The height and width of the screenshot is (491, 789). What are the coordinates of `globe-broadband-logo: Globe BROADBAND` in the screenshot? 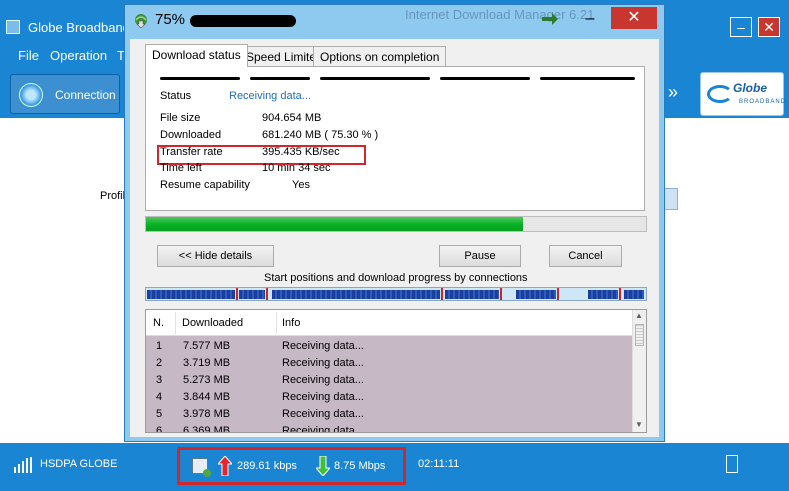 It's located at (743, 94).